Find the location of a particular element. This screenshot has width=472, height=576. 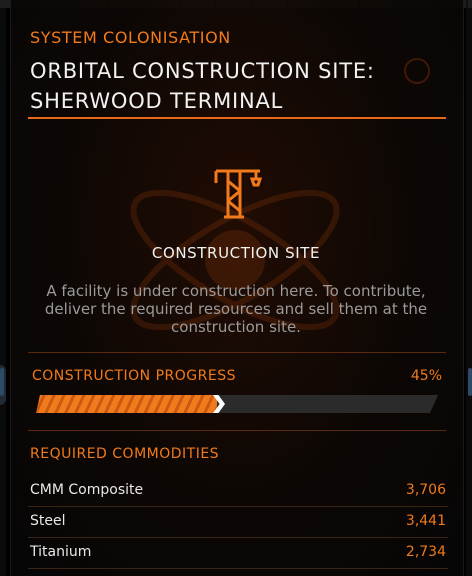

site-type-label: CONSTRUCTION SITE is located at coordinates (236, 253).